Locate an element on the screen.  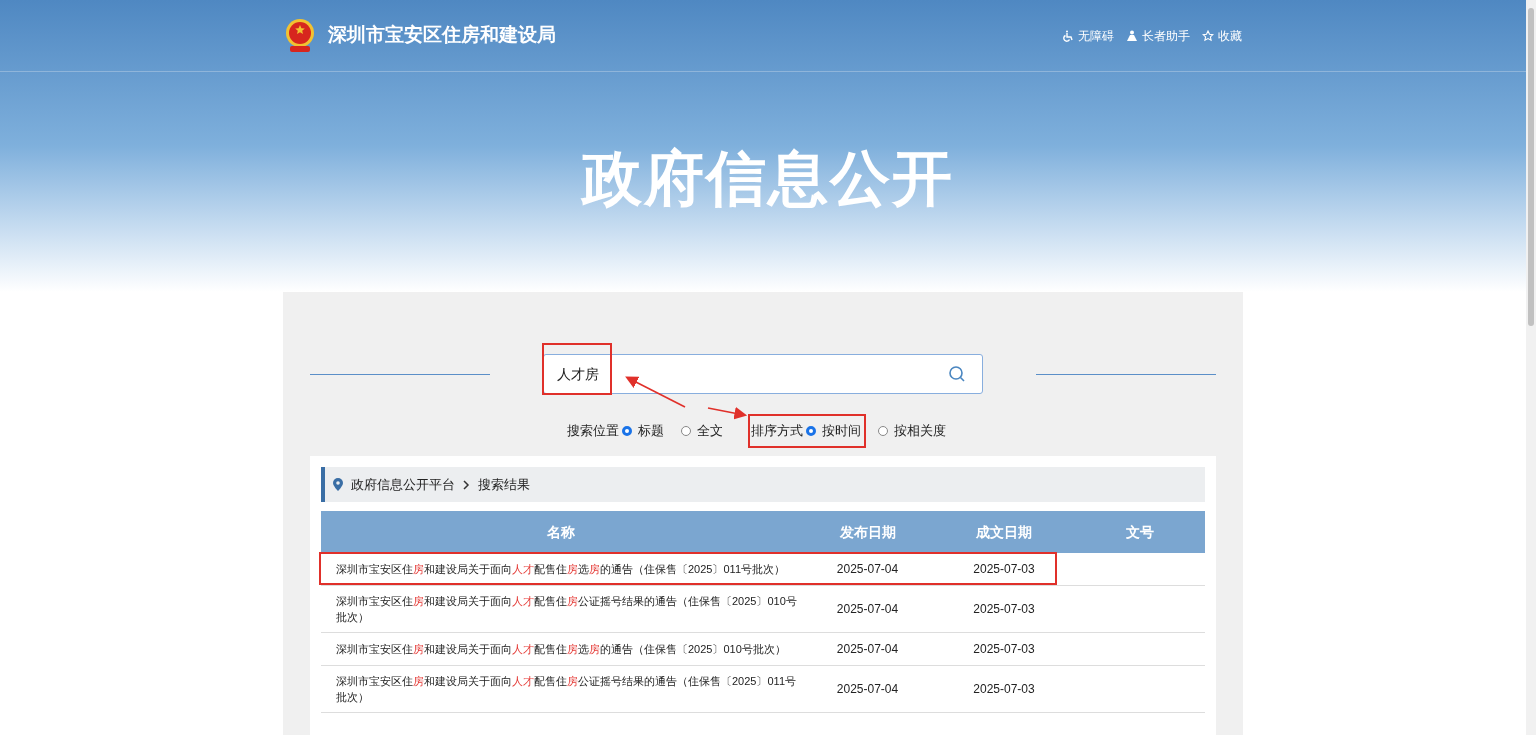
person-icon is located at coordinates (1132, 35).